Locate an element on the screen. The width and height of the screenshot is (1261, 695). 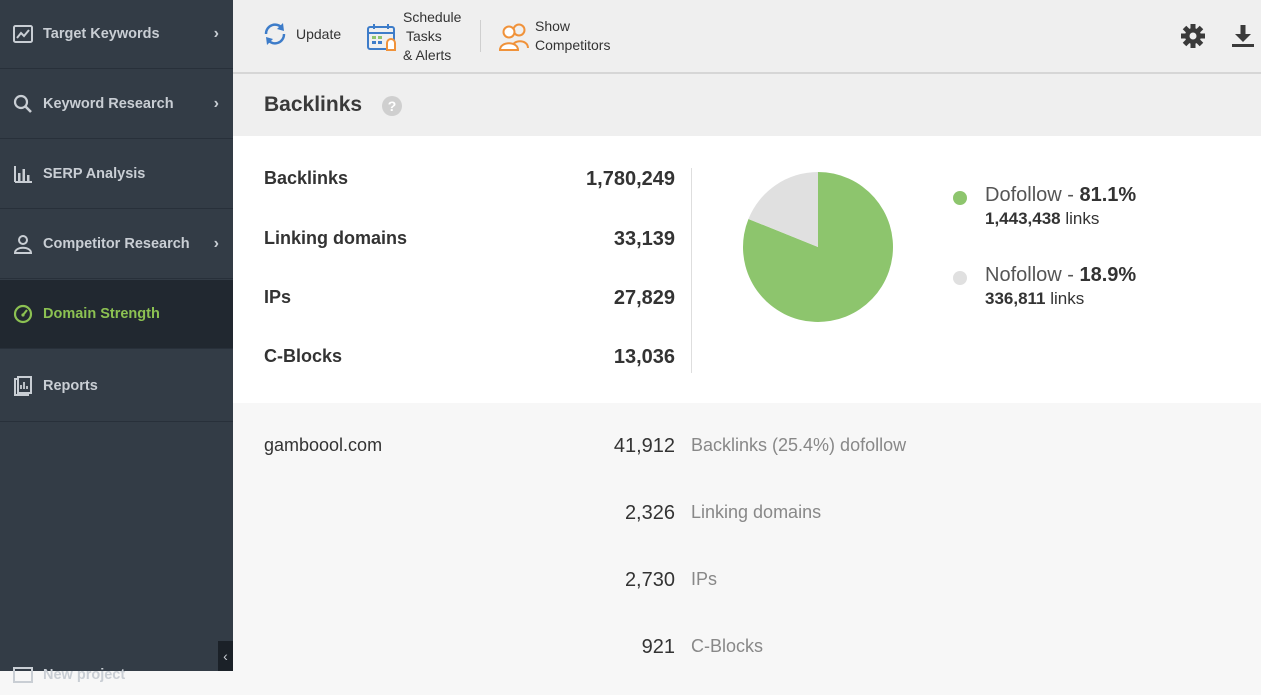
dofollow-name: Dofollow is located at coordinates (1023, 195).